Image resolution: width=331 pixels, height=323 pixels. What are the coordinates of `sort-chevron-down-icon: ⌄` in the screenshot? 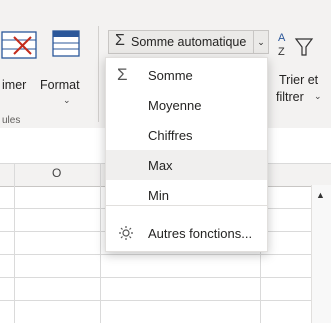 It's located at (318, 96).